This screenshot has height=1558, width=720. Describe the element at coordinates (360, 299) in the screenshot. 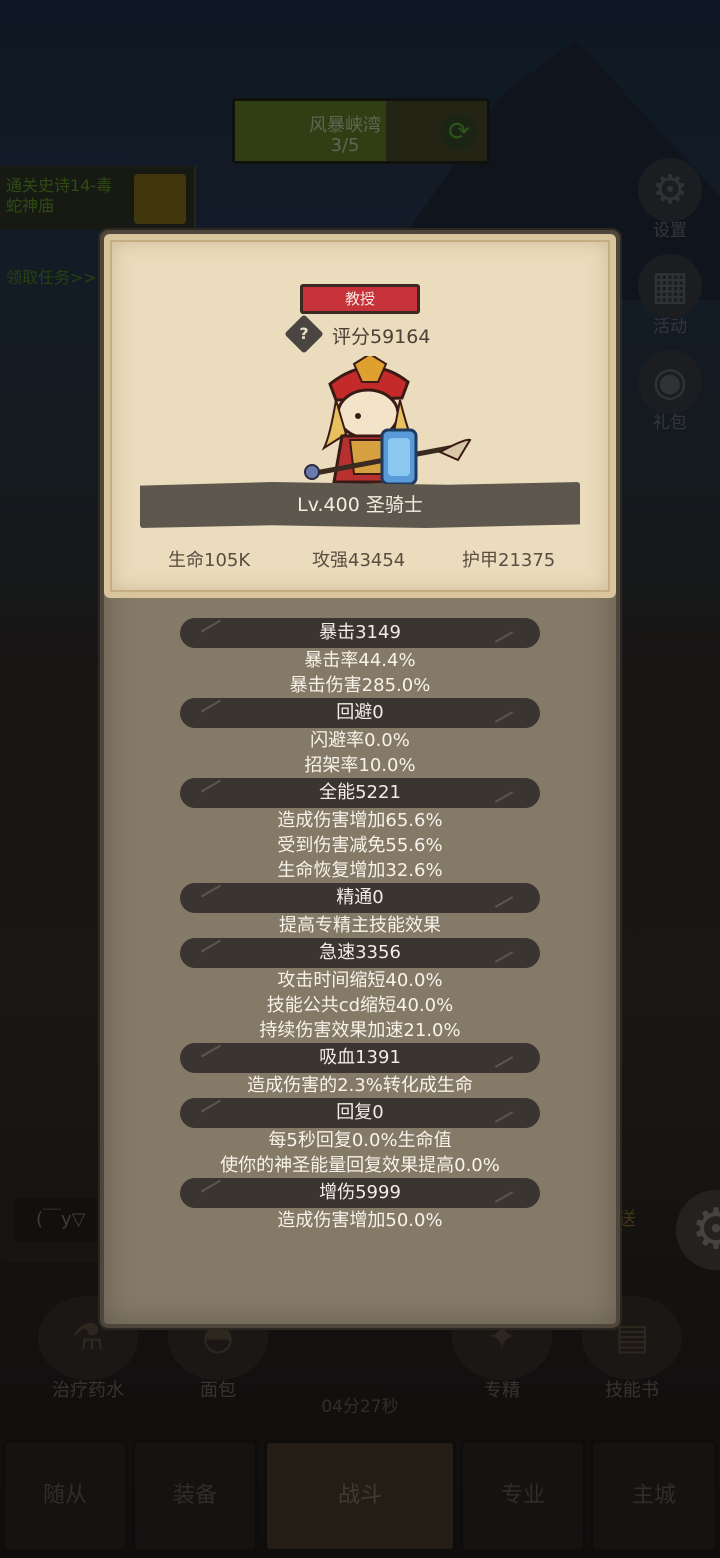

I see `title-badge: 教授` at that location.